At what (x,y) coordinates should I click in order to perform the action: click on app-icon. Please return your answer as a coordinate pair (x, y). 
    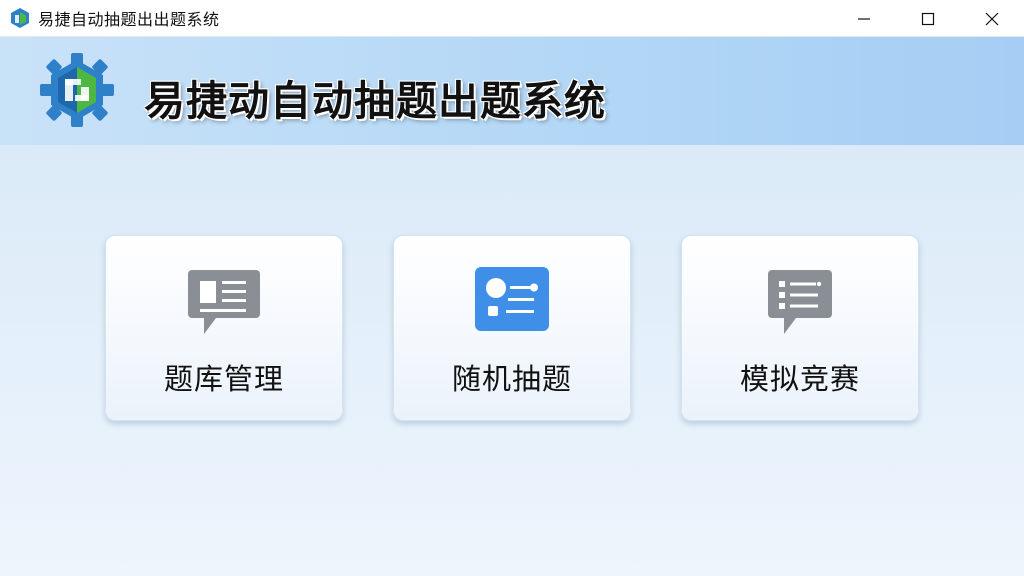
    Looking at the image, I should click on (20, 18).